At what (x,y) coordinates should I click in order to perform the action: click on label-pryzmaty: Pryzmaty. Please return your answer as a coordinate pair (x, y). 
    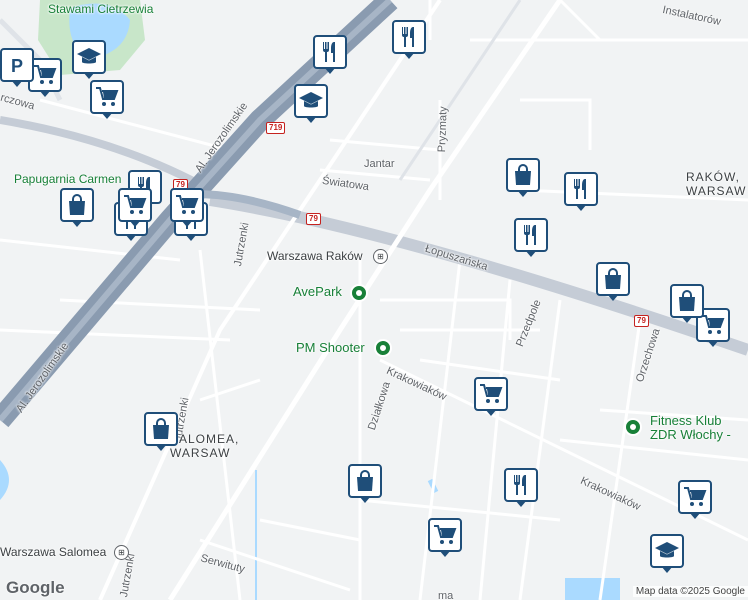
    Looking at the image, I should click on (443, 129).